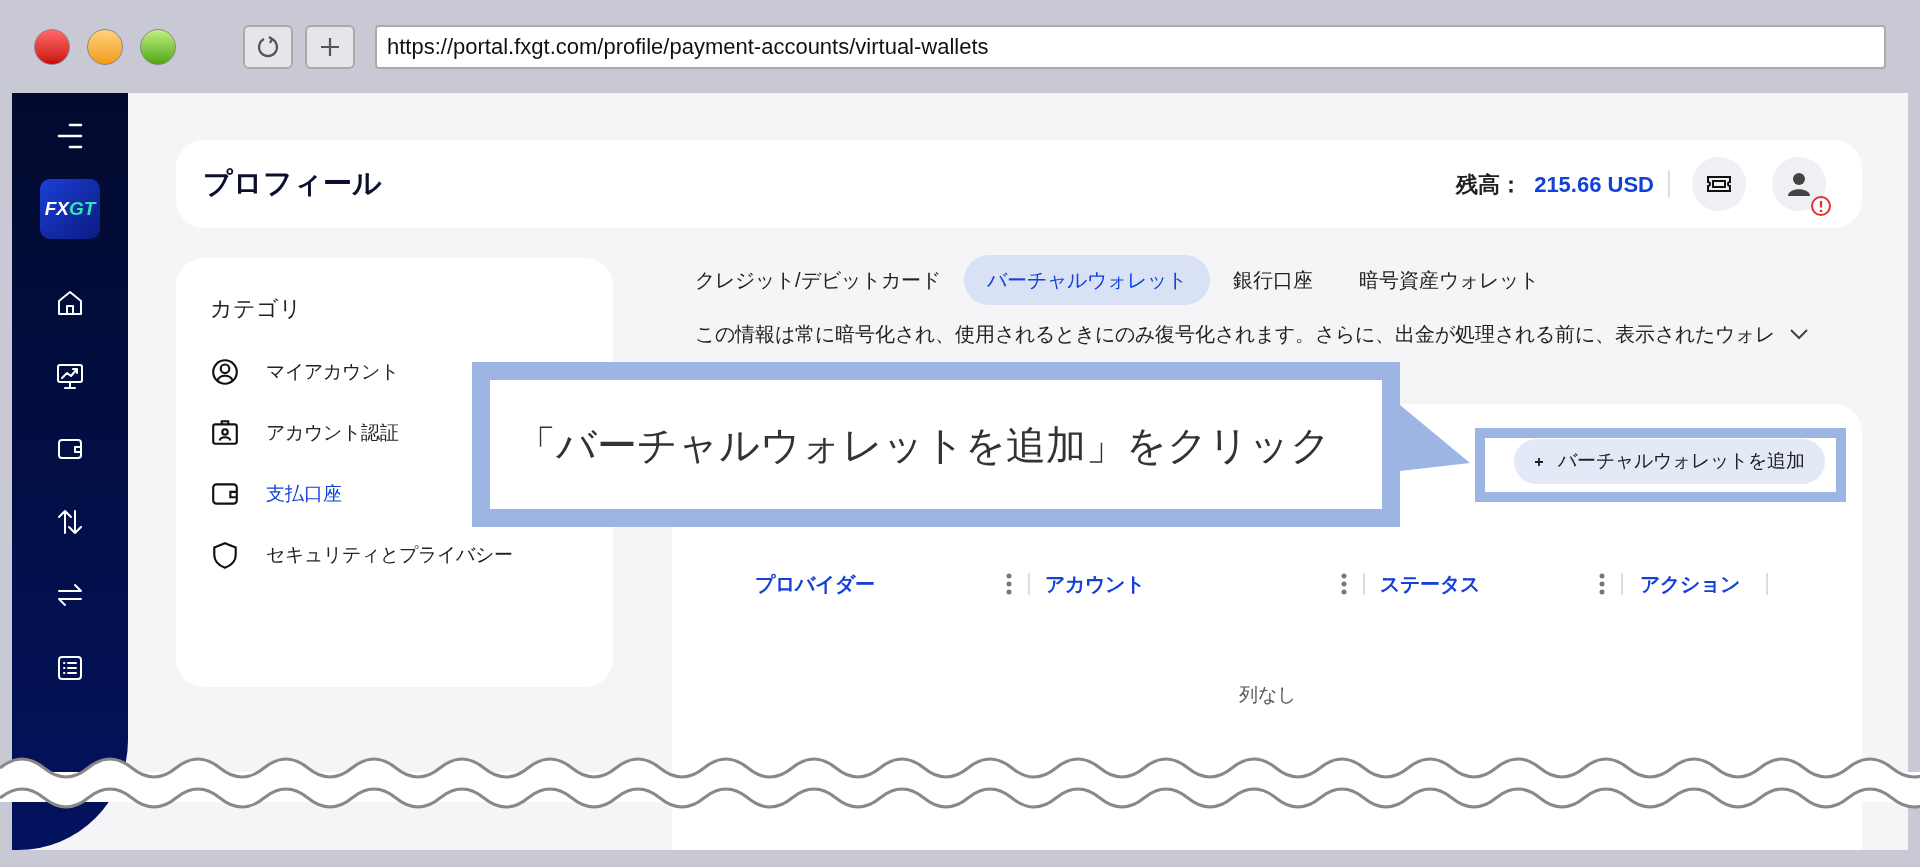 Image resolution: width=1920 pixels, height=867 pixels. Describe the element at coordinates (1422, 584) in the screenshot. I see `column-header: ステータス` at that location.